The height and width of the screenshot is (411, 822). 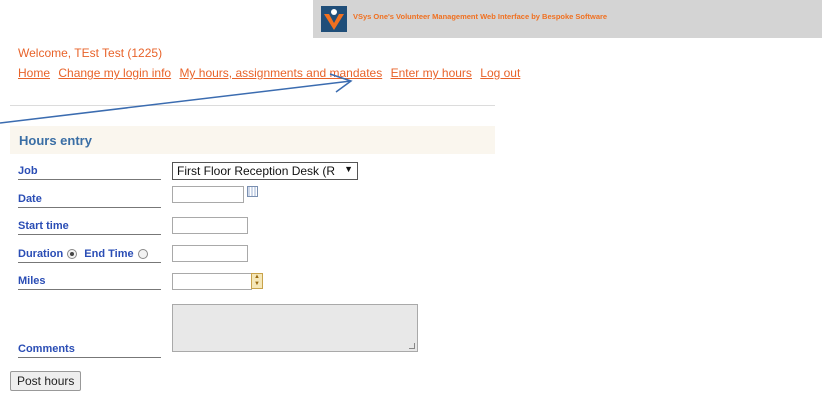 I want to click on duration-radio, so click(x=72, y=254).